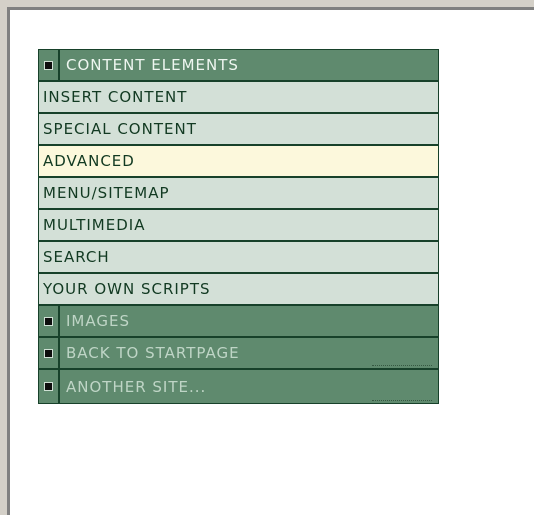  I want to click on menu-section-back-to-startpage: BACK TO STARTPAGE, so click(238, 354).